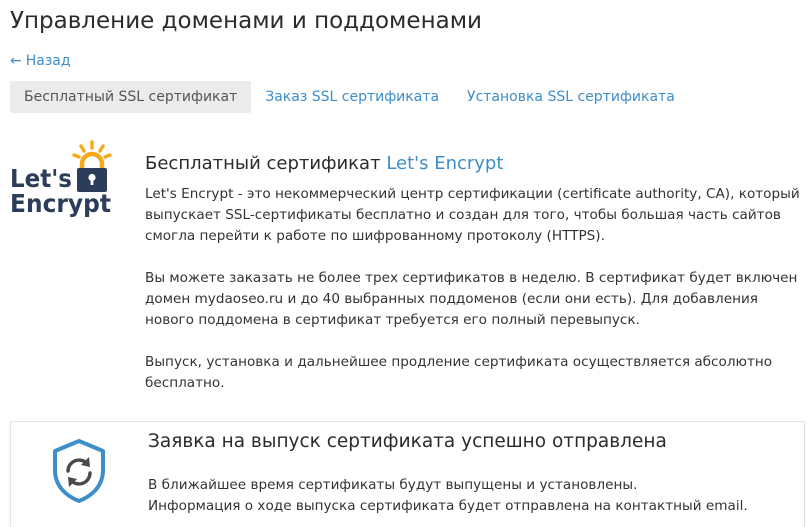  I want to click on page-title: Управление доменами и поддоменами, so click(246, 21).